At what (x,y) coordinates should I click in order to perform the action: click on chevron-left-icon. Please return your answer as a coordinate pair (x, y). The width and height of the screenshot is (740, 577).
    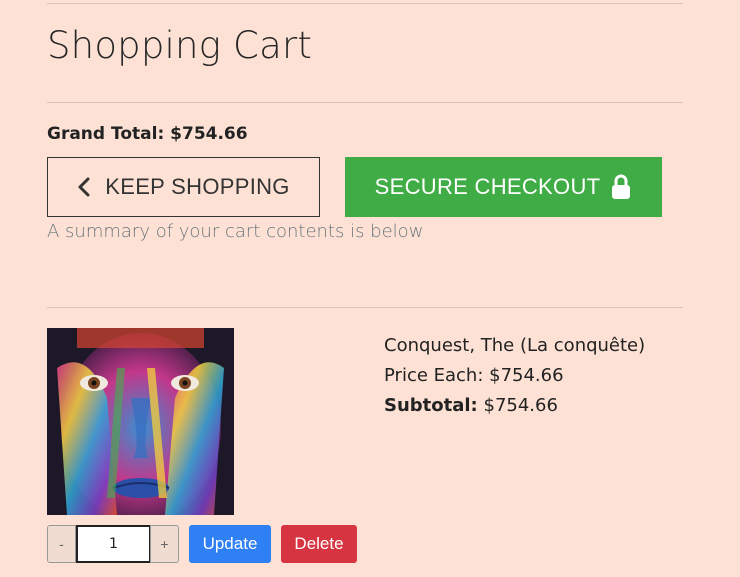
    Looking at the image, I should click on (84, 187).